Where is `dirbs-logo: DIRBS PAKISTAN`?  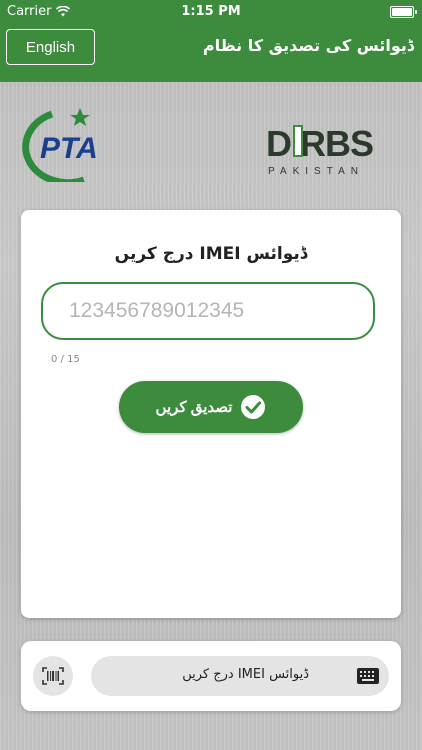 dirbs-logo: DIRBS PAKISTAN is located at coordinates (320, 150).